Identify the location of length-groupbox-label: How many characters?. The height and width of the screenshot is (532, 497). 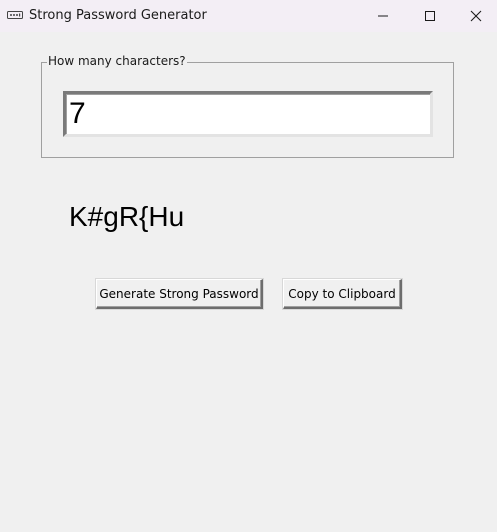
(117, 61).